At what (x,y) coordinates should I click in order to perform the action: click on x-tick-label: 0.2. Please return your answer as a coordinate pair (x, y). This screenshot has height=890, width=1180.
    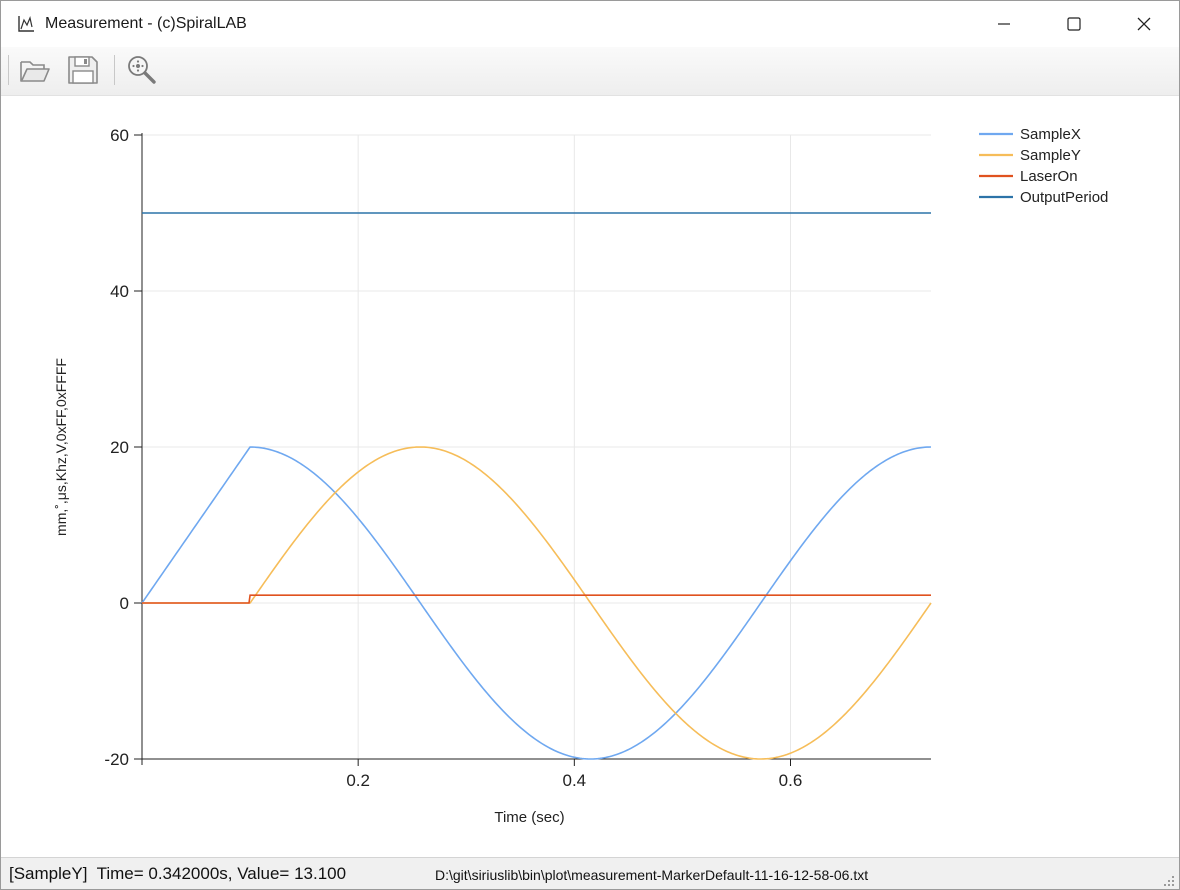
    Looking at the image, I should click on (358, 780).